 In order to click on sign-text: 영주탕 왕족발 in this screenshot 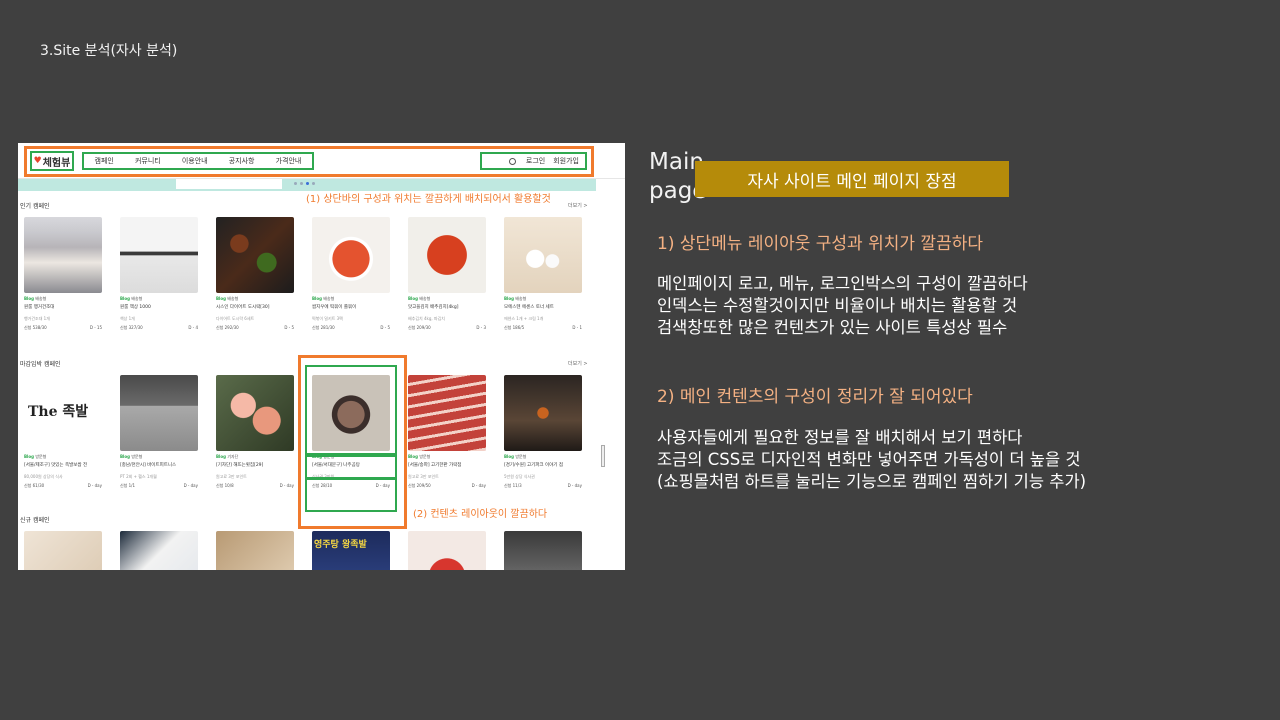, I will do `click(340, 545)`.